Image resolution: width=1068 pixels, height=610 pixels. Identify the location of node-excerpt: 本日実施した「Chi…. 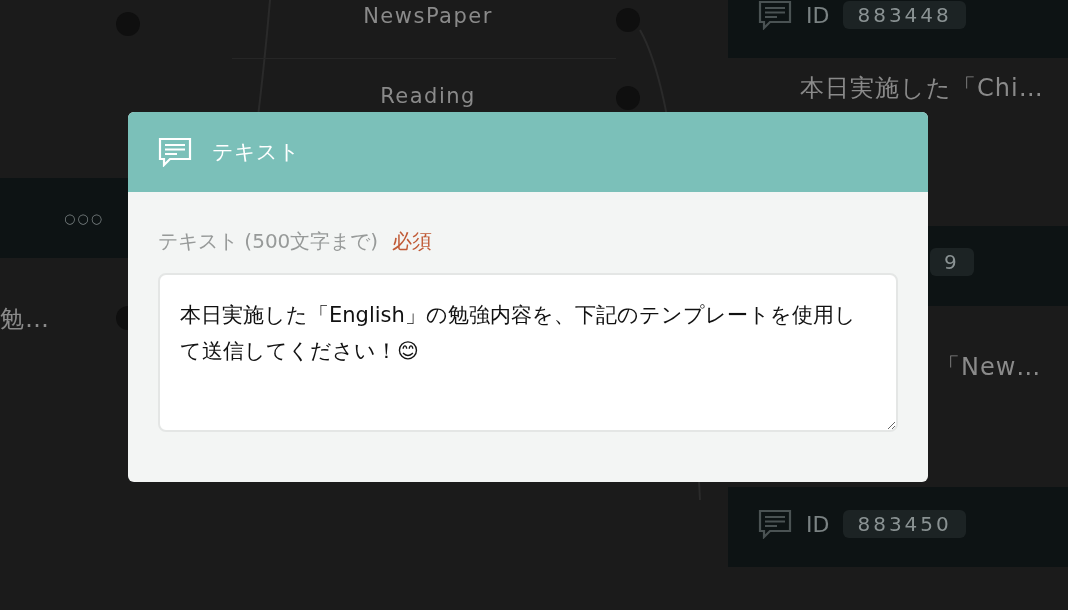
(922, 88).